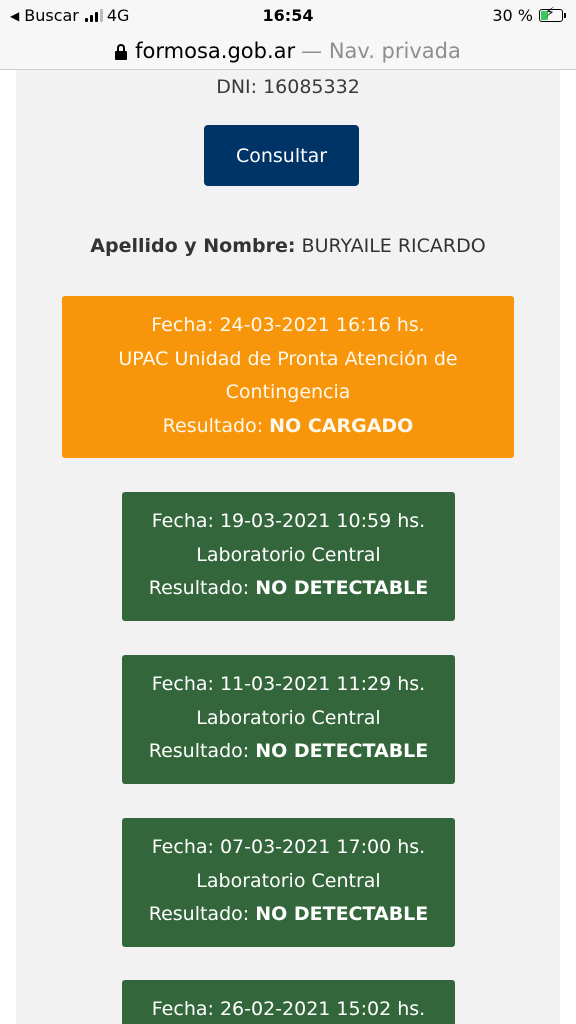  Describe the element at coordinates (381, 50) in the screenshot. I see `private-mode-label: — Nav. privada` at that location.